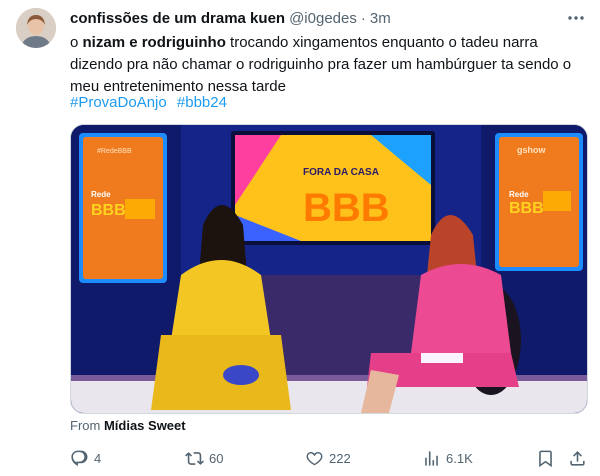 Image resolution: width=600 pixels, height=476 pixels. I want to click on repost-count: 60, so click(216, 458).